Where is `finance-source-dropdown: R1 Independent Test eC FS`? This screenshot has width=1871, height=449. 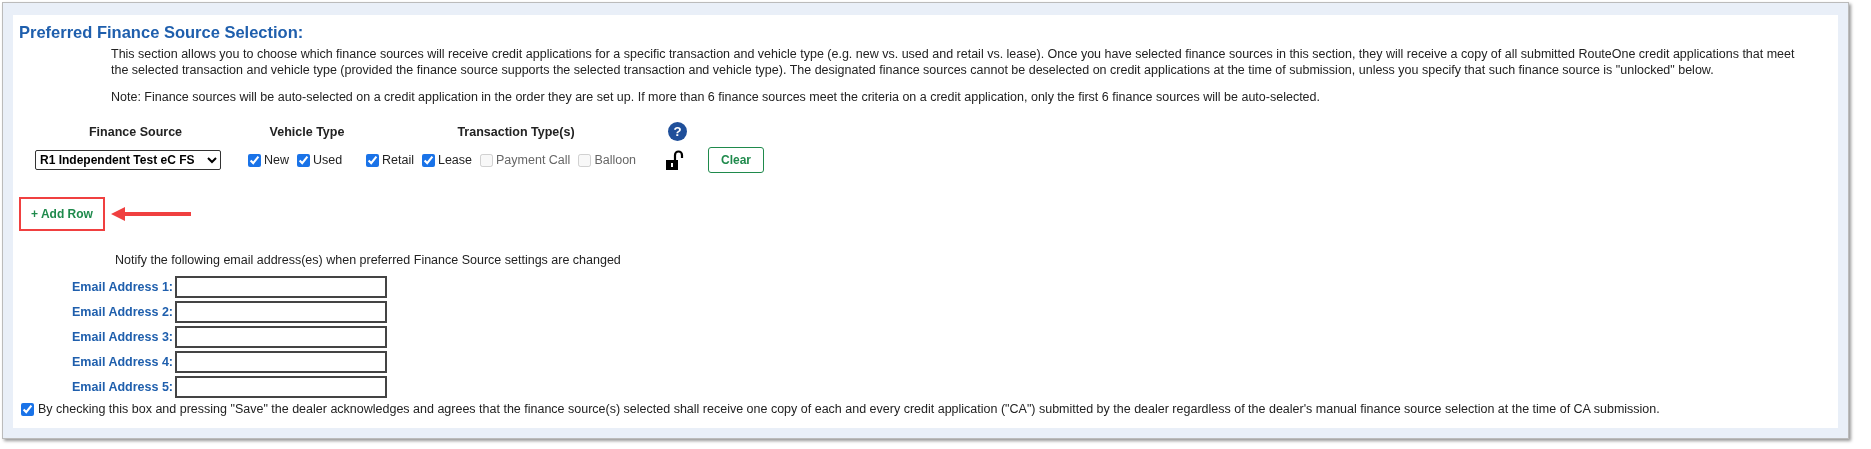 finance-source-dropdown: R1 Independent Test eC FS is located at coordinates (128, 160).